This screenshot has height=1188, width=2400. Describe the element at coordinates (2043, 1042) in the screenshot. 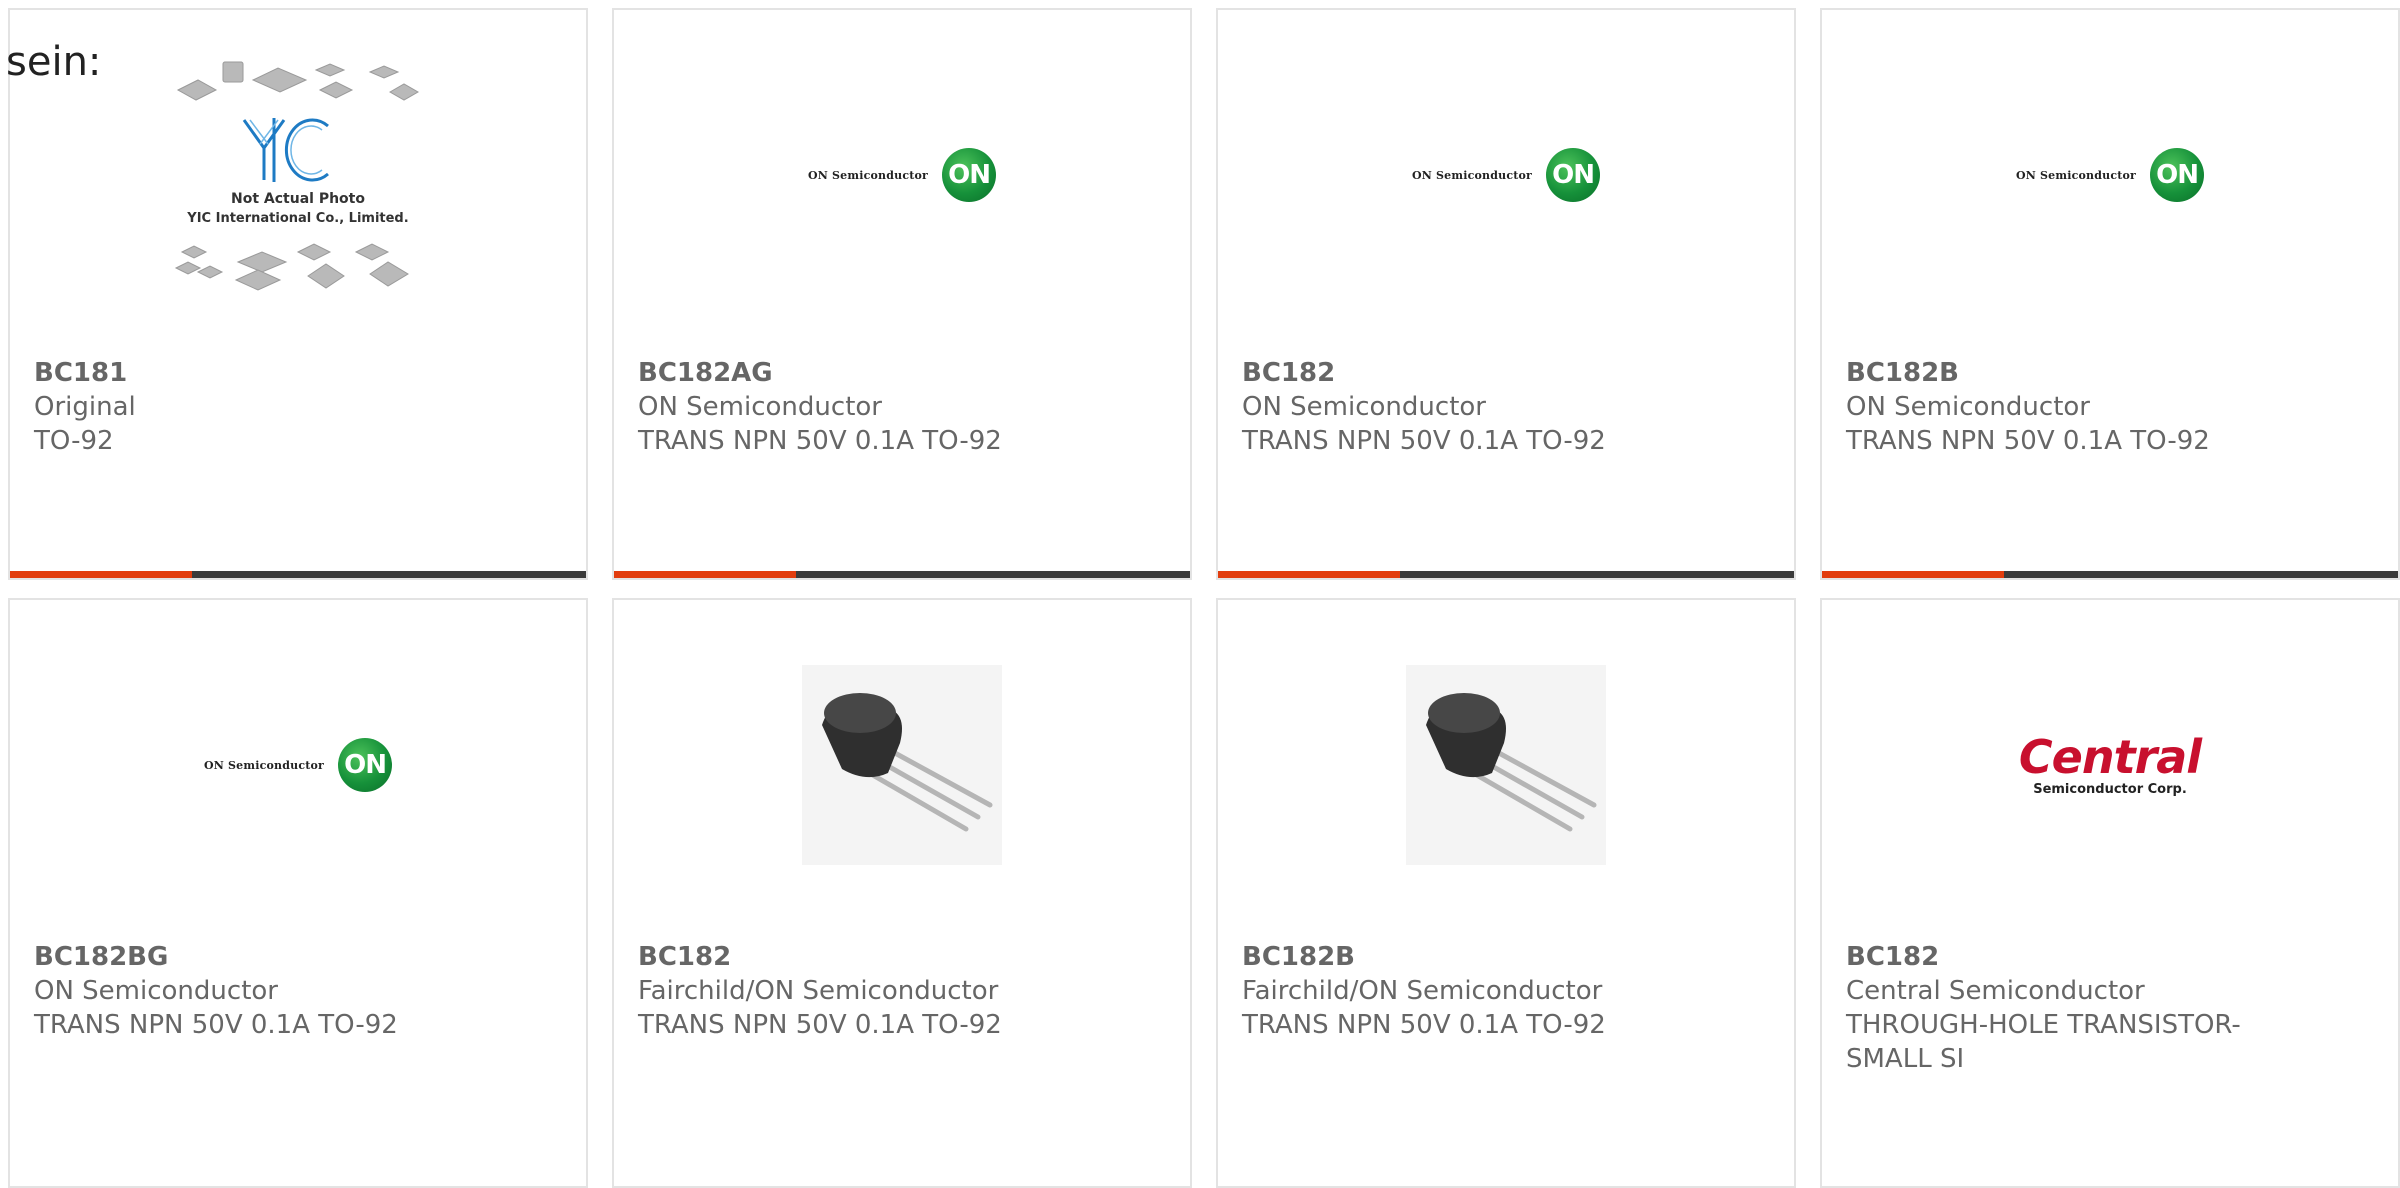

I see `description: THROUGH-HOLE TRANSISTOR-SMALL SI` at that location.